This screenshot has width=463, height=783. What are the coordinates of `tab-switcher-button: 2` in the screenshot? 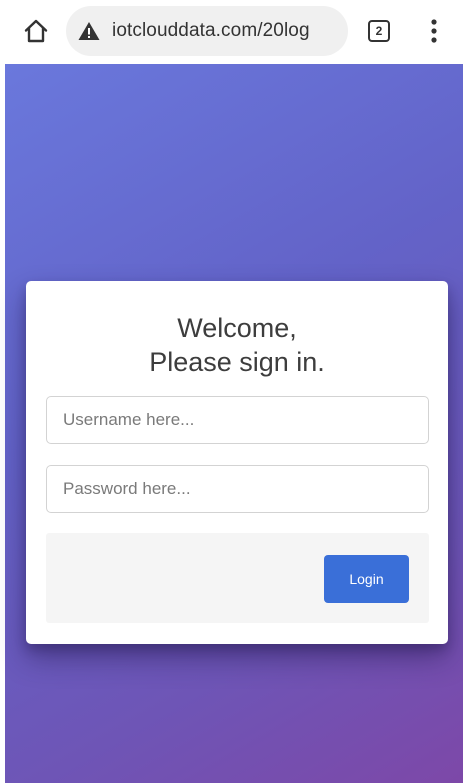 It's located at (379, 31).